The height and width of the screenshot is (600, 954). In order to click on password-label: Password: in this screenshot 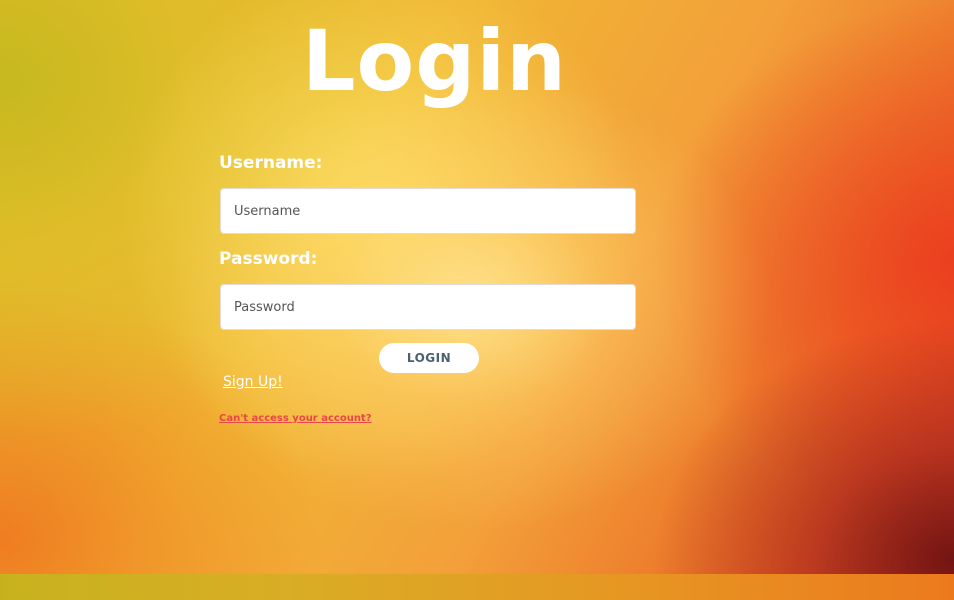, I will do `click(268, 259)`.